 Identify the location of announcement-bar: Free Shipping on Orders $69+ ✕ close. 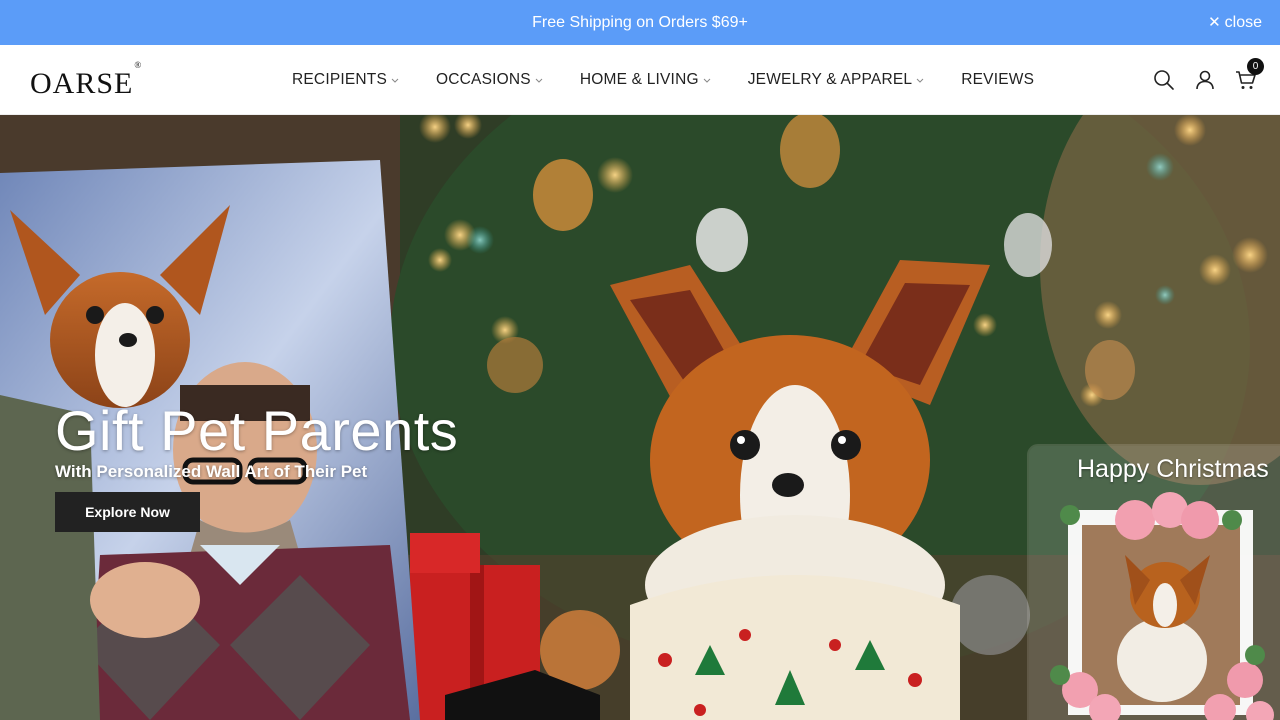
(640, 22).